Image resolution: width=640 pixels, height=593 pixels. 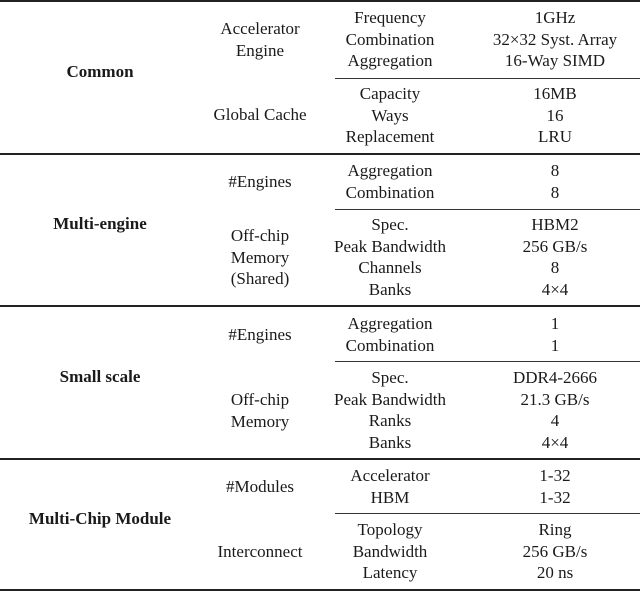 What do you see at coordinates (555, 93) in the screenshot?
I see `value-cell: 16MB` at bounding box center [555, 93].